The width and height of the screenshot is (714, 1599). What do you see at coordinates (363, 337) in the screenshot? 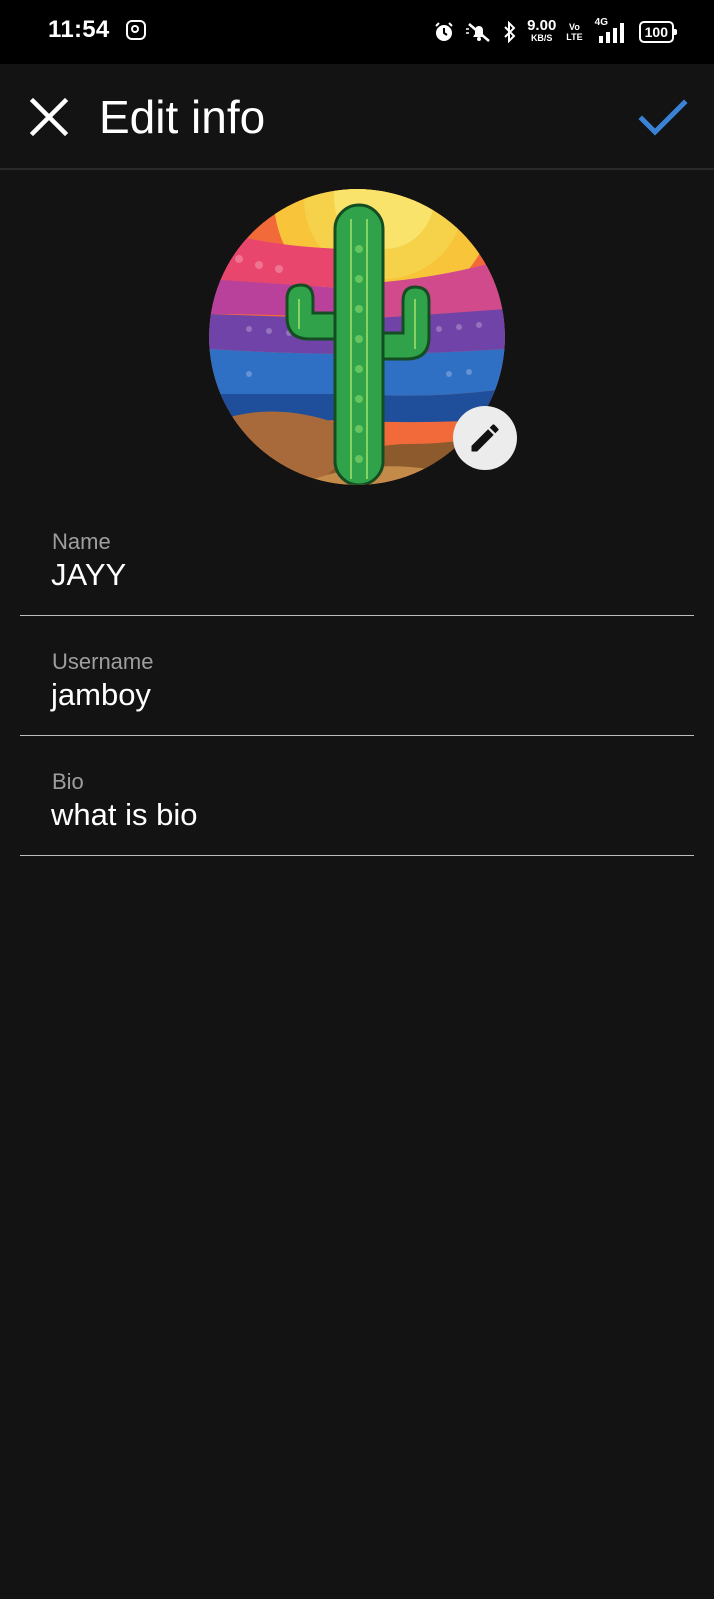
I see `profile-photo` at bounding box center [363, 337].